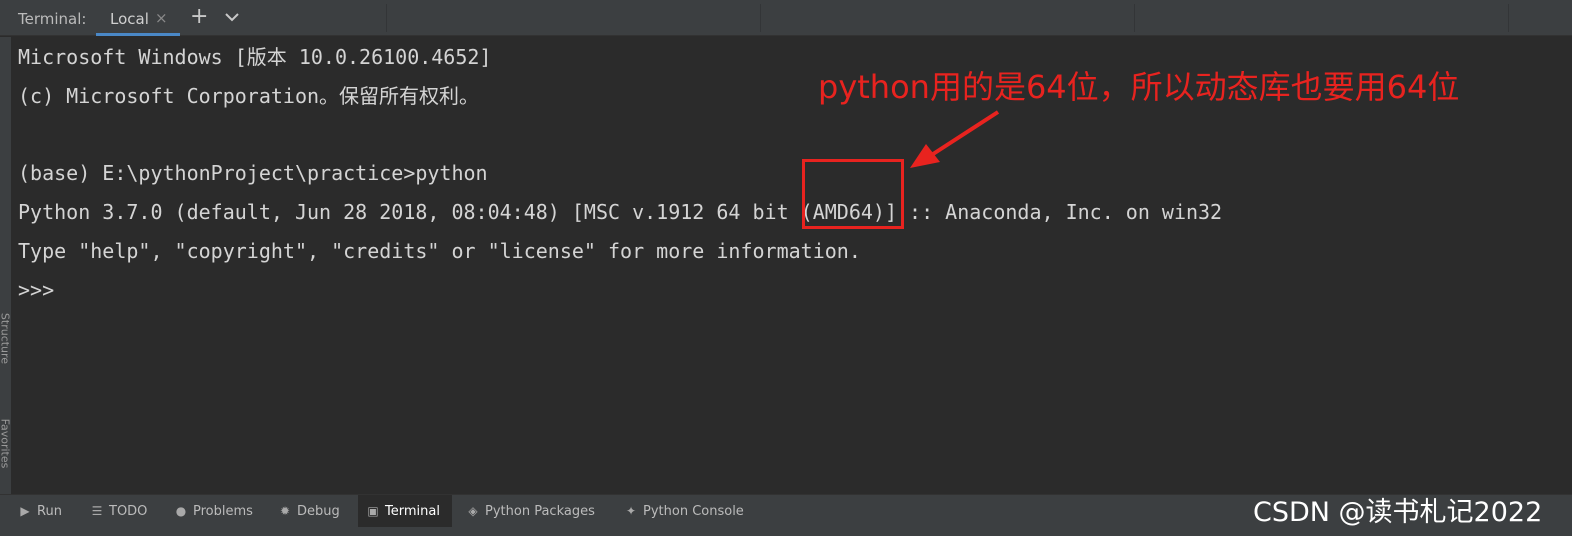 The width and height of the screenshot is (1572, 536). What do you see at coordinates (40, 511) in the screenshot?
I see `run-button: ▶ Run` at bounding box center [40, 511].